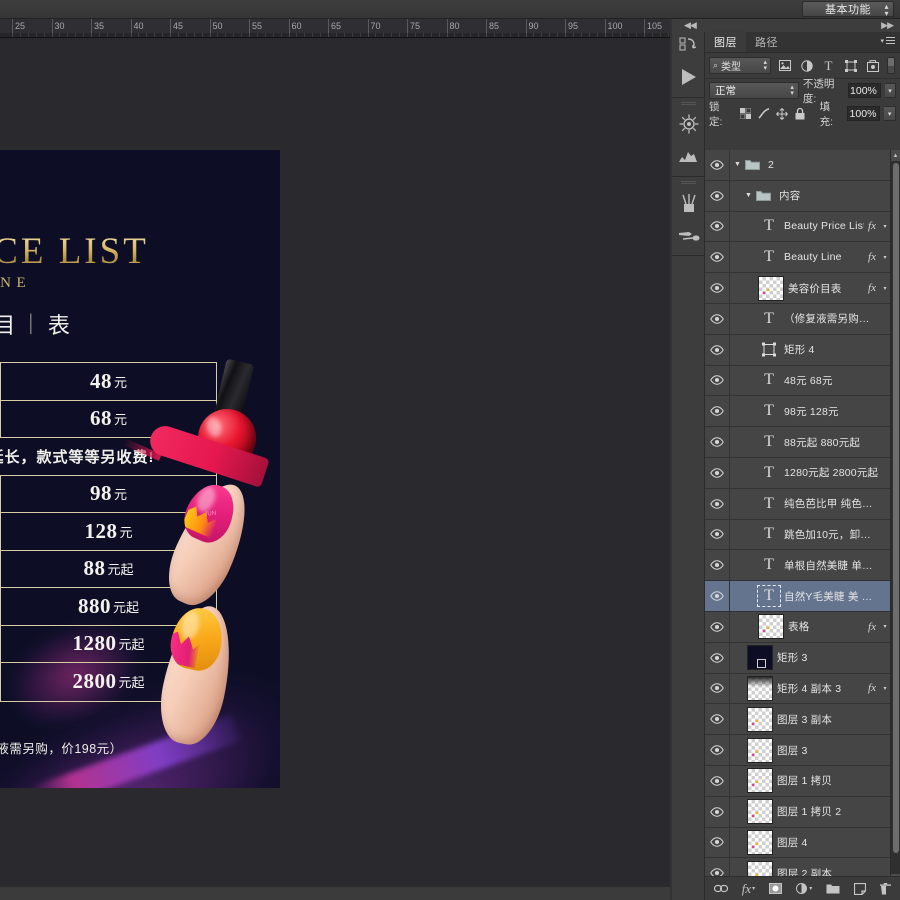 Image resolution: width=900 pixels, height=900 pixels. I want to click on layer-row-body: 图层 1 拷贝 2, so click(810, 812).